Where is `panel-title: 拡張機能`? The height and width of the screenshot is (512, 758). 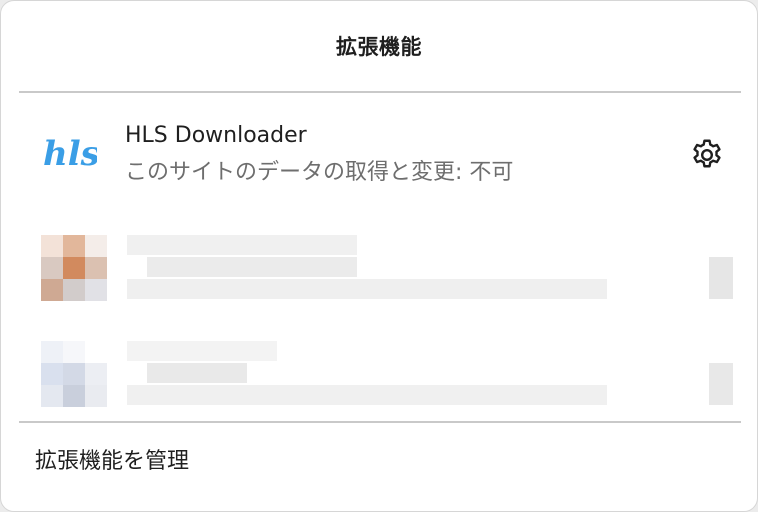 panel-title: 拡張機能 is located at coordinates (379, 47).